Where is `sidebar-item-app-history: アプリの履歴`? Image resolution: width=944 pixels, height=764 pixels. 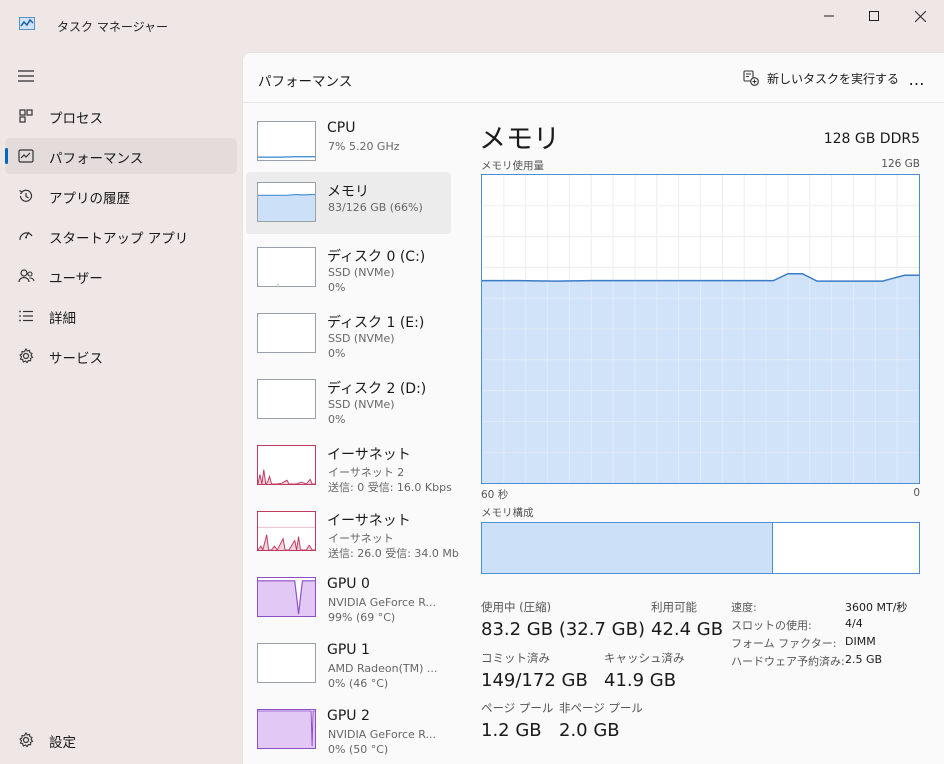 sidebar-item-app-history: アプリの履歴 is located at coordinates (121, 196).